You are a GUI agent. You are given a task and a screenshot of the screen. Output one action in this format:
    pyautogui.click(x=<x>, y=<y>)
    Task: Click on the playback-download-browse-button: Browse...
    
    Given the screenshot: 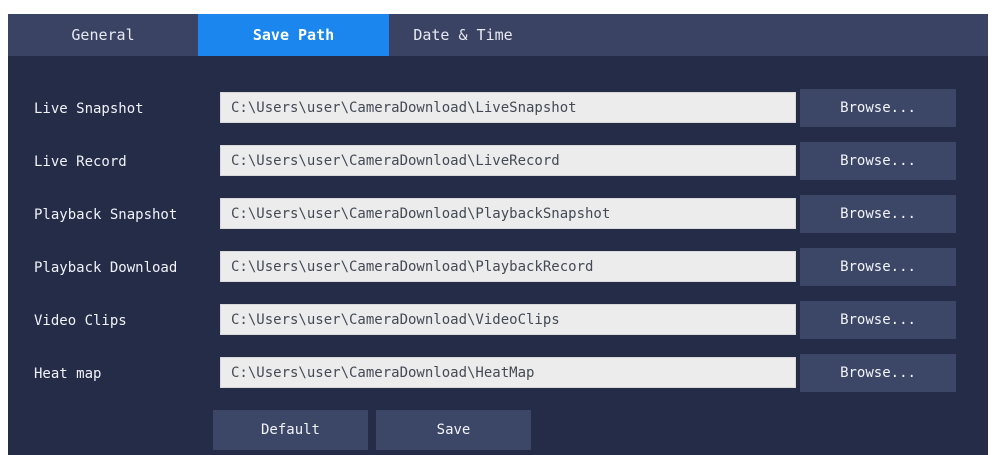 What is the action you would take?
    pyautogui.click(x=878, y=267)
    